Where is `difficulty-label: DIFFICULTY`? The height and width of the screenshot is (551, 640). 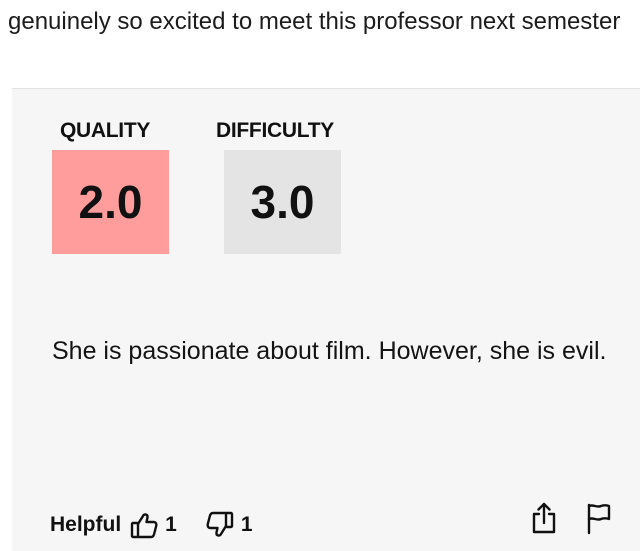 difficulty-label: DIFFICULTY is located at coordinates (275, 130).